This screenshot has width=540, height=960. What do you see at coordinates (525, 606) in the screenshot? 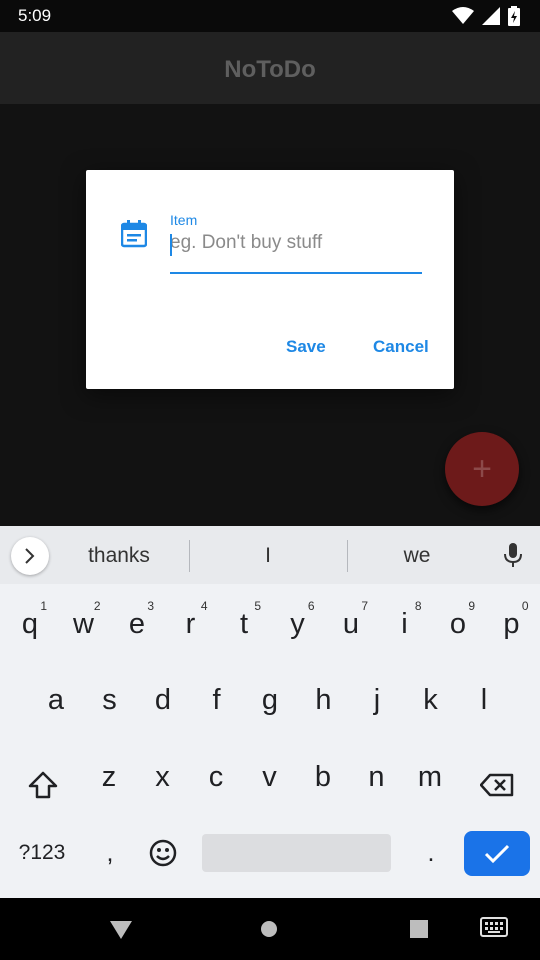
I see `key-number-hint: 0` at bounding box center [525, 606].